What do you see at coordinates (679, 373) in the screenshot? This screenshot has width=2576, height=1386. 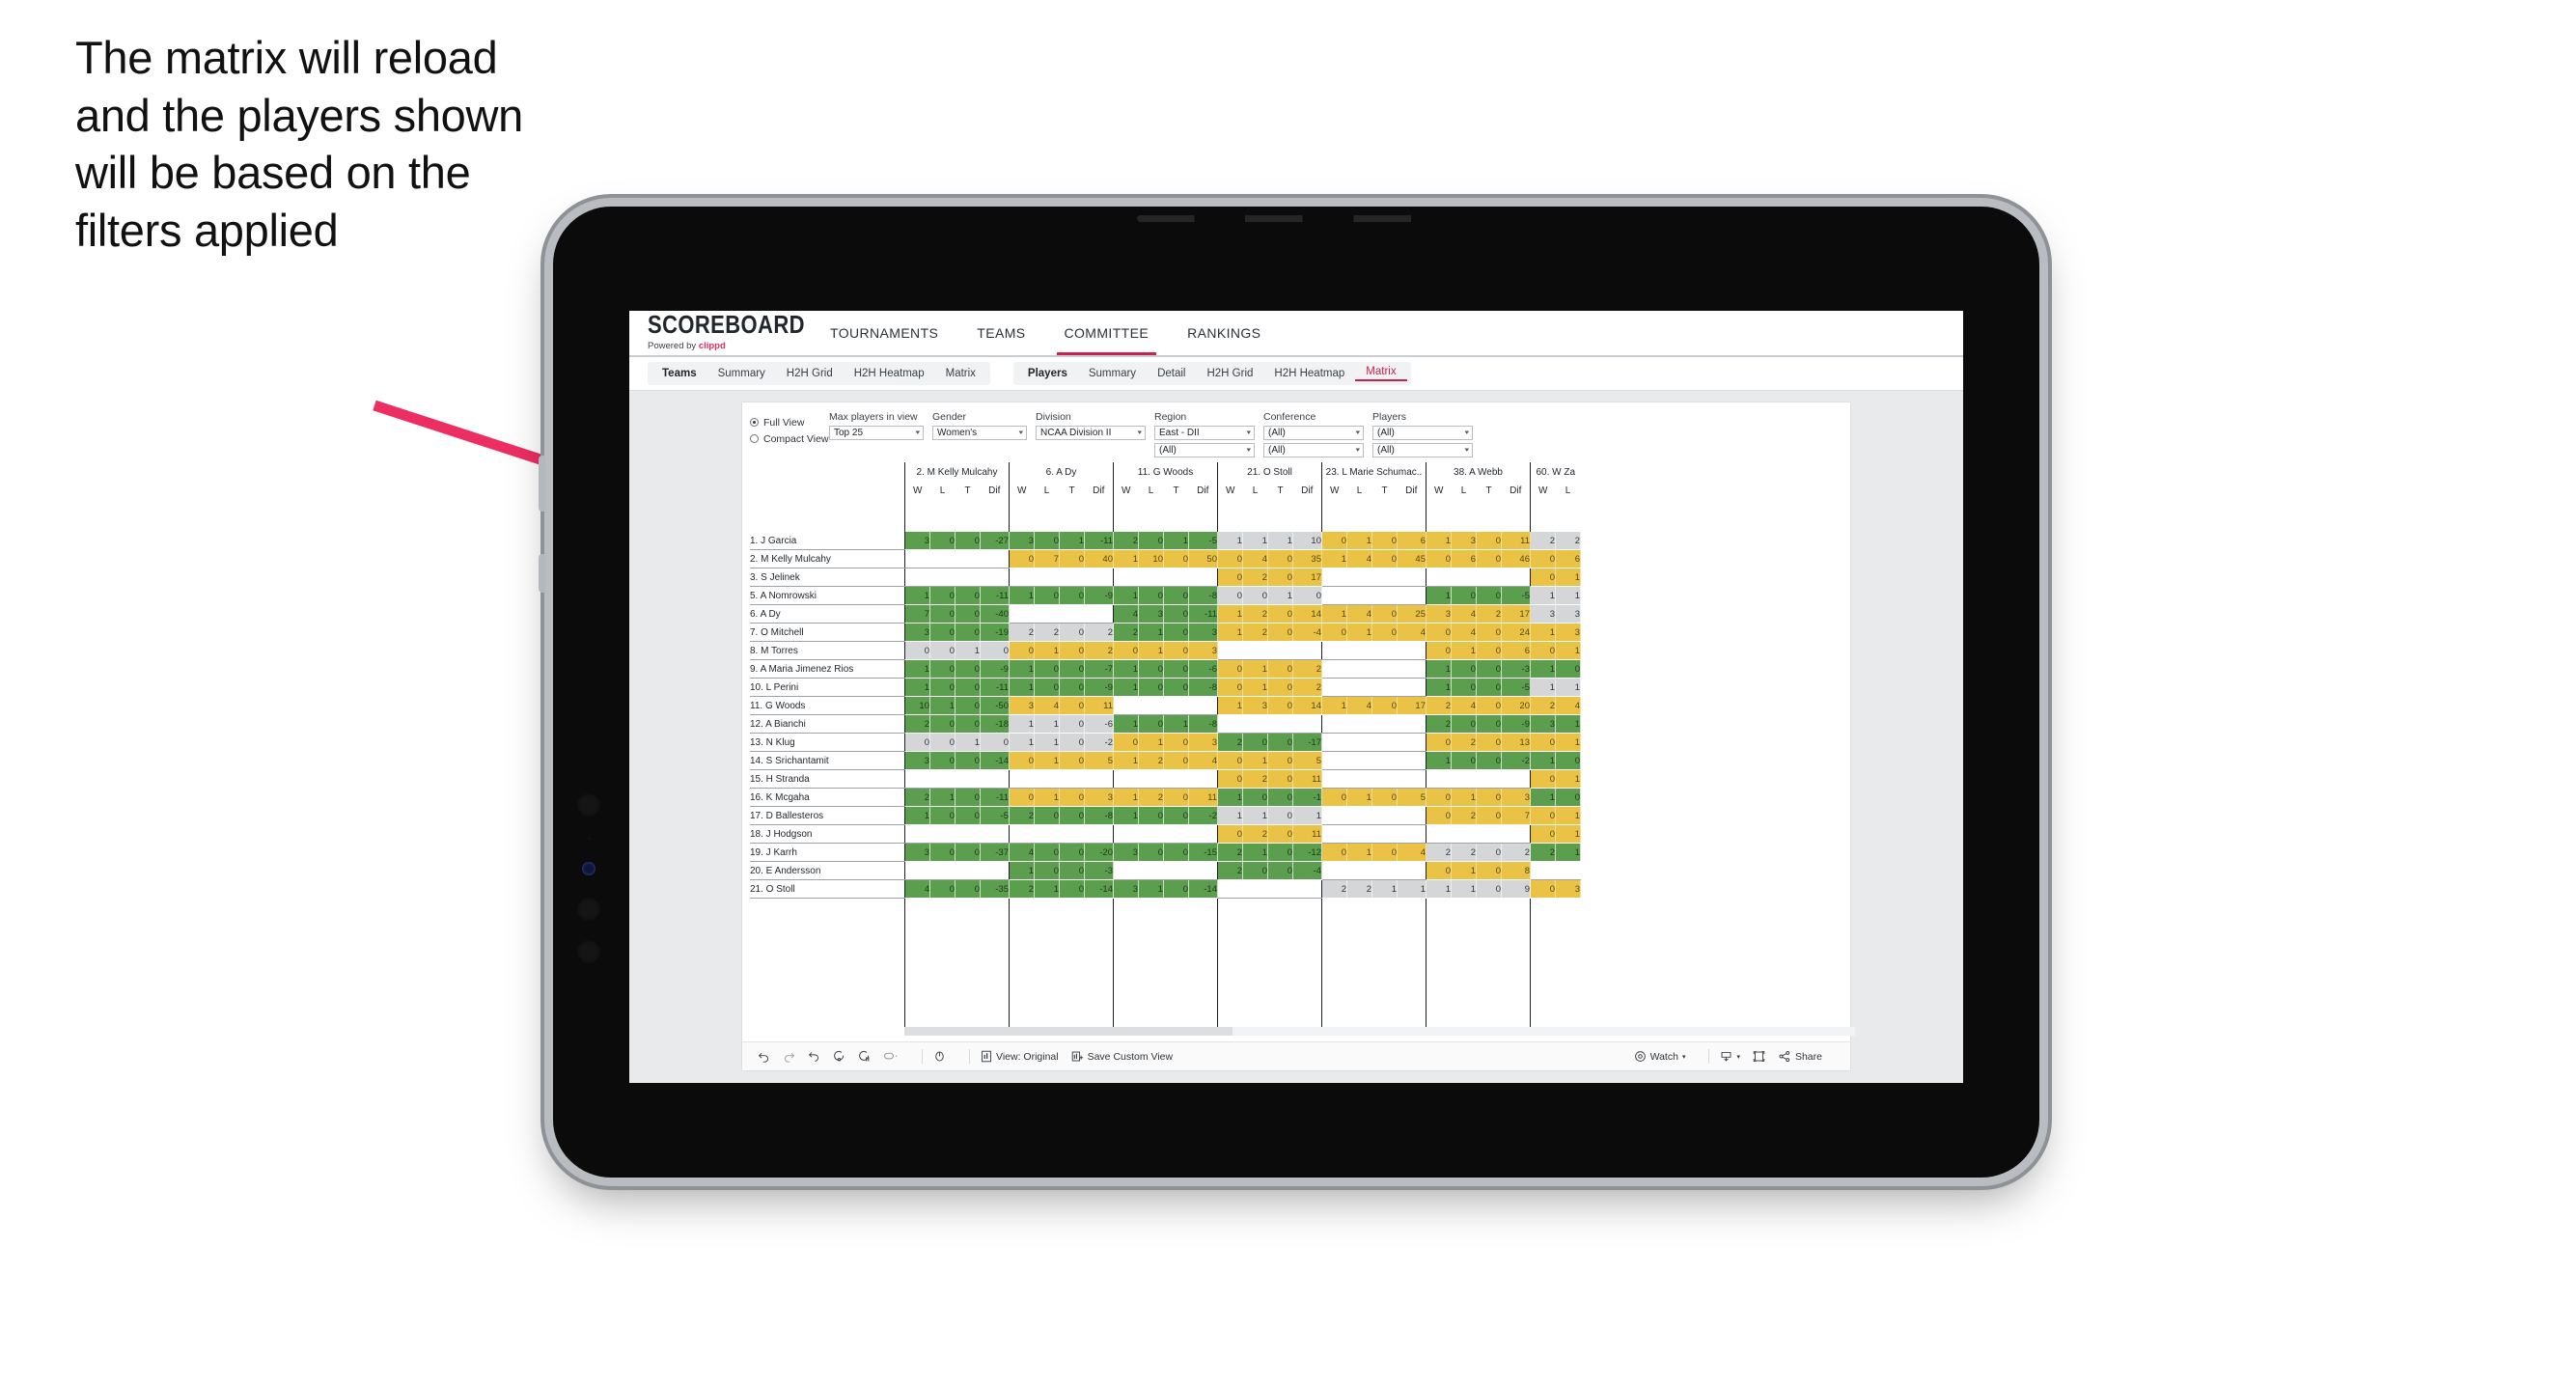 I see `subnav-teams-head: Teams` at bounding box center [679, 373].